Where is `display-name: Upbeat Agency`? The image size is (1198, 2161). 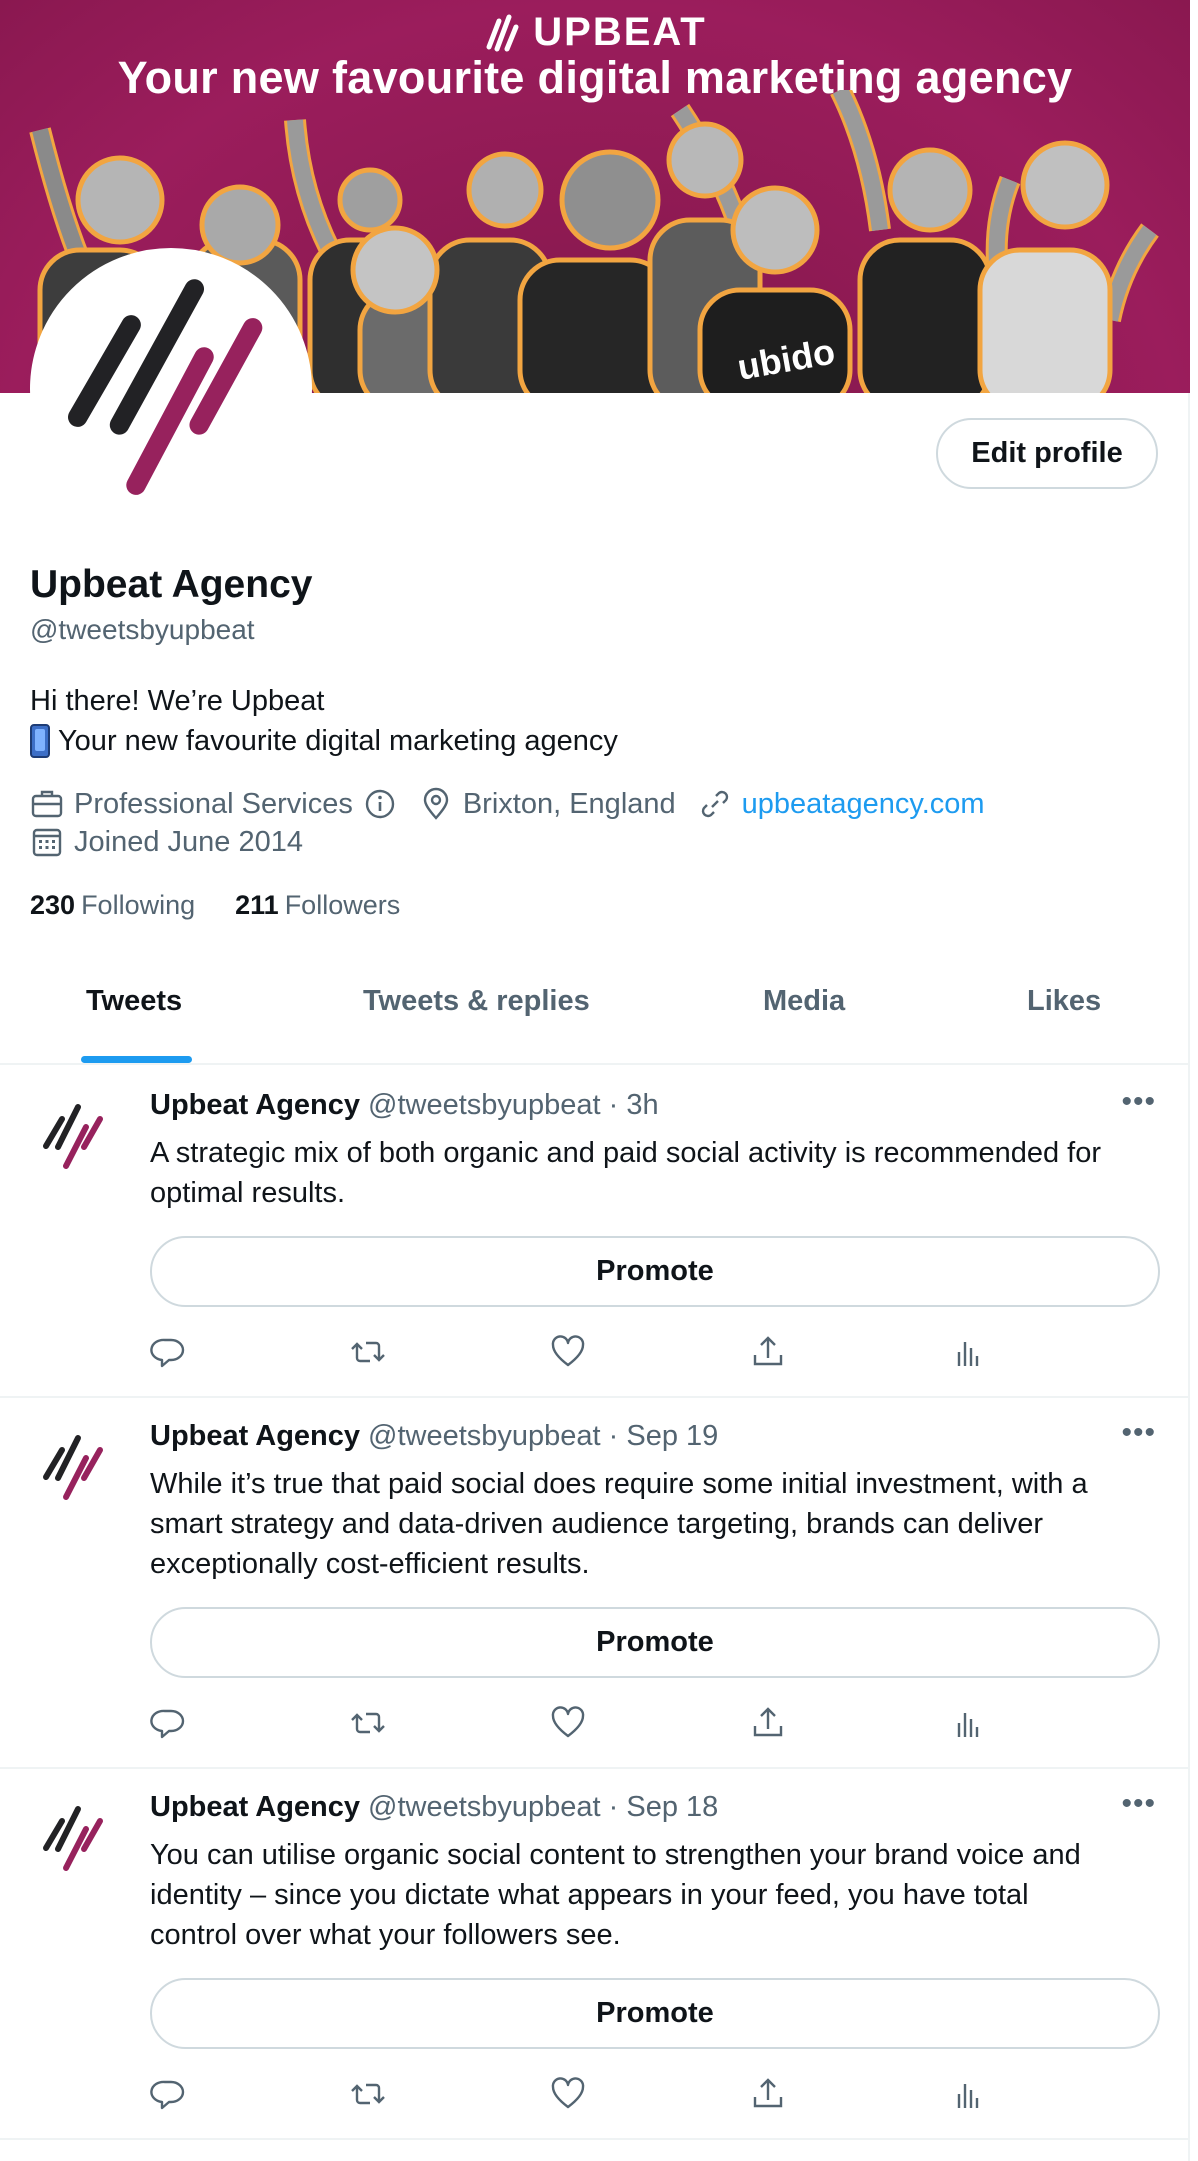 display-name: Upbeat Agency is located at coordinates (171, 584).